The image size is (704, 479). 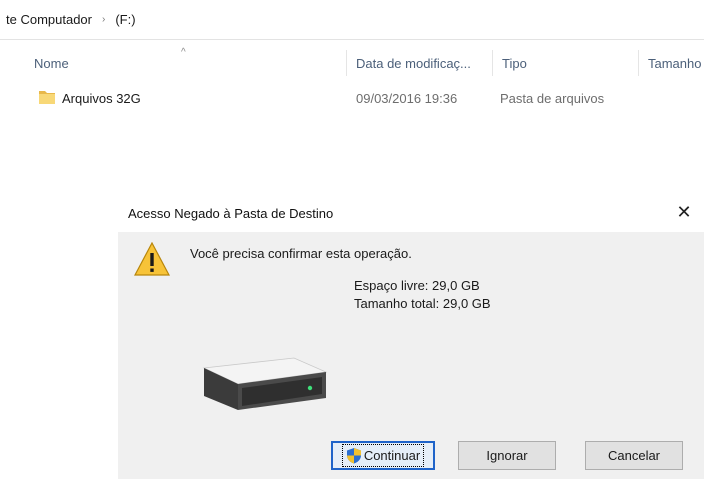 I want to click on column-header-type: Tipo, so click(x=569, y=63).